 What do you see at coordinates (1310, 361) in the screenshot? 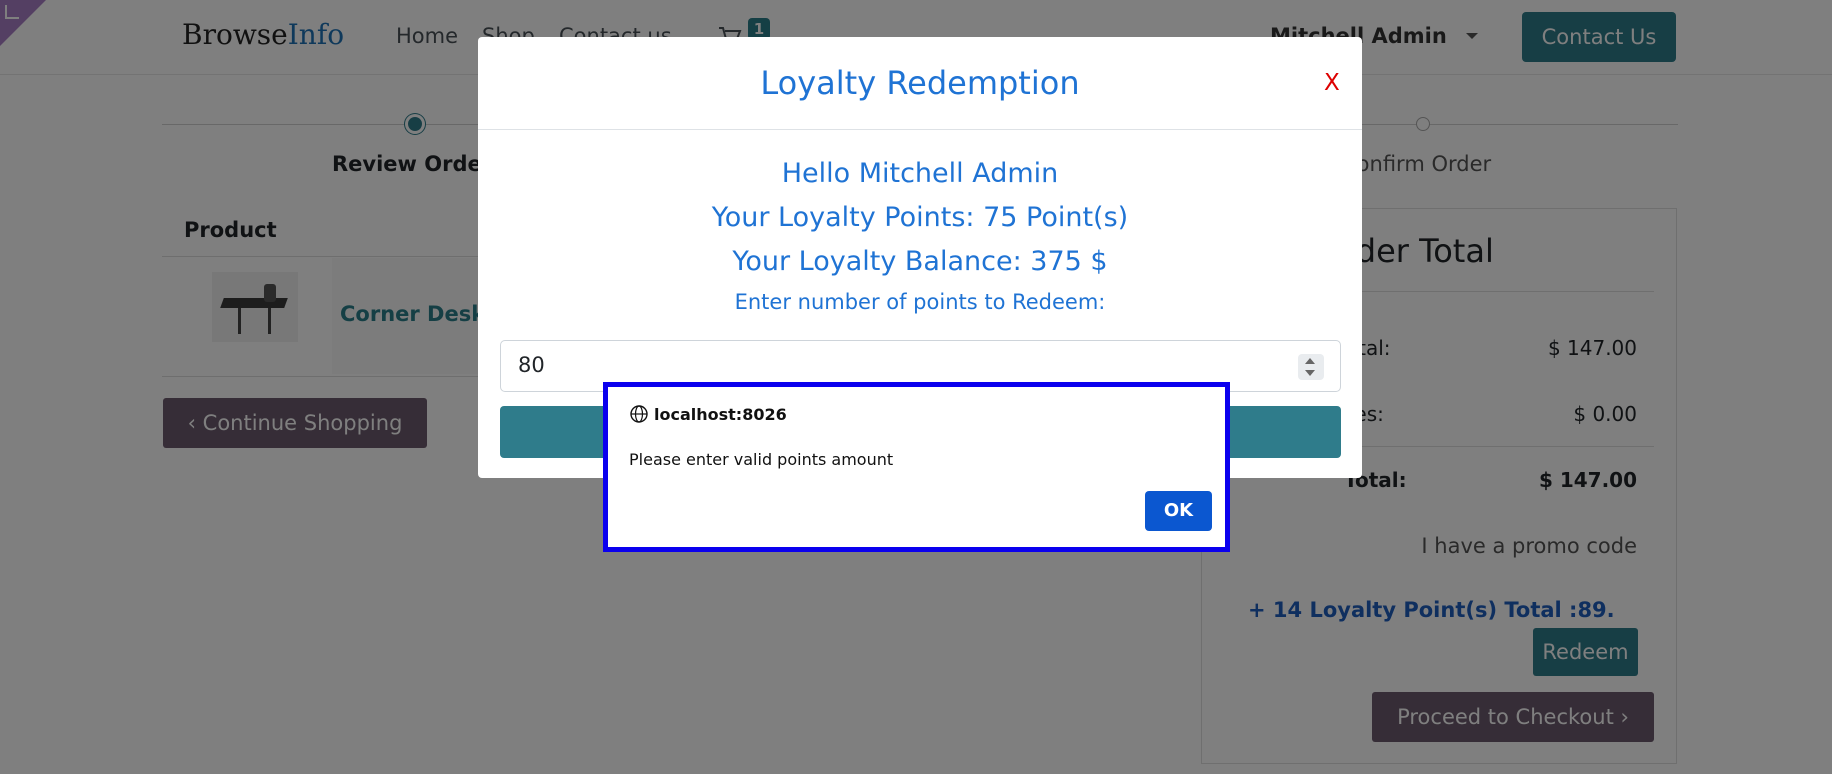
I see `spinner-up-icon` at bounding box center [1310, 361].